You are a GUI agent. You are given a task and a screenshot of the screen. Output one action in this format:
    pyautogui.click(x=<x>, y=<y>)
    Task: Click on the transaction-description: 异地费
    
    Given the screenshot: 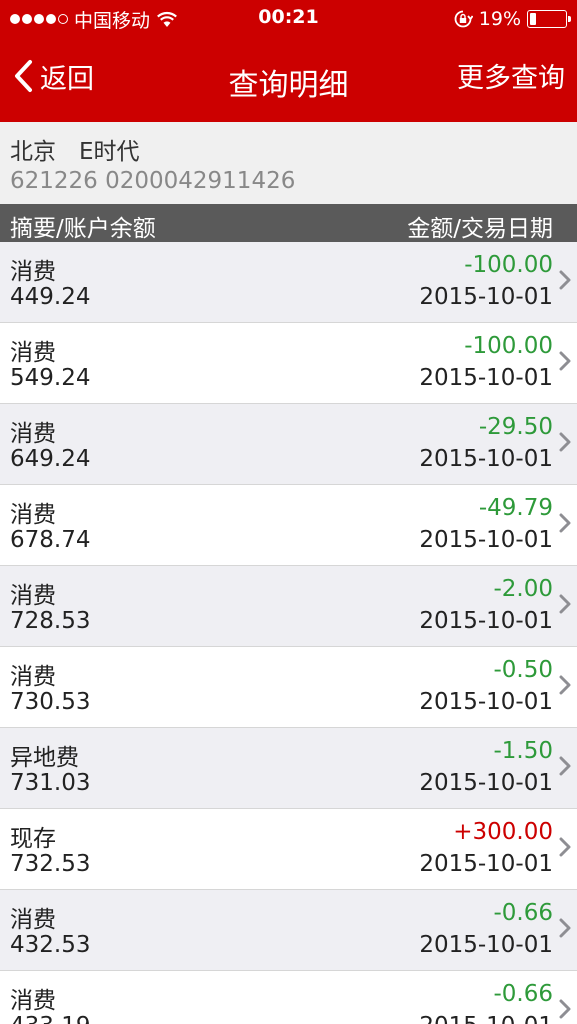 What is the action you would take?
    pyautogui.click(x=44, y=758)
    